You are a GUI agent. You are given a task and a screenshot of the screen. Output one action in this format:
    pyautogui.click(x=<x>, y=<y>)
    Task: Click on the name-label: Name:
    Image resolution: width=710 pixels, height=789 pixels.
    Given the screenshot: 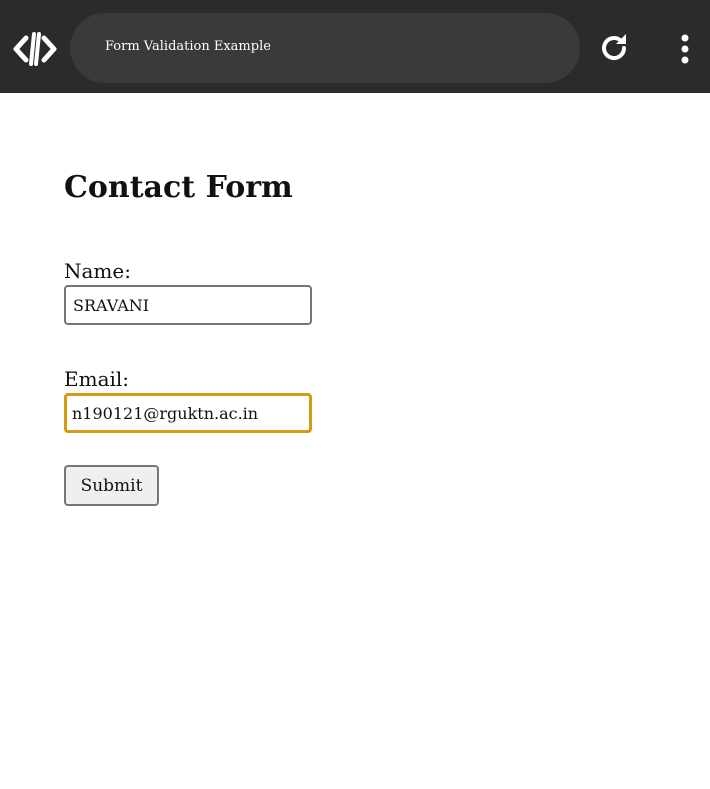 What is the action you would take?
    pyautogui.click(x=97, y=271)
    